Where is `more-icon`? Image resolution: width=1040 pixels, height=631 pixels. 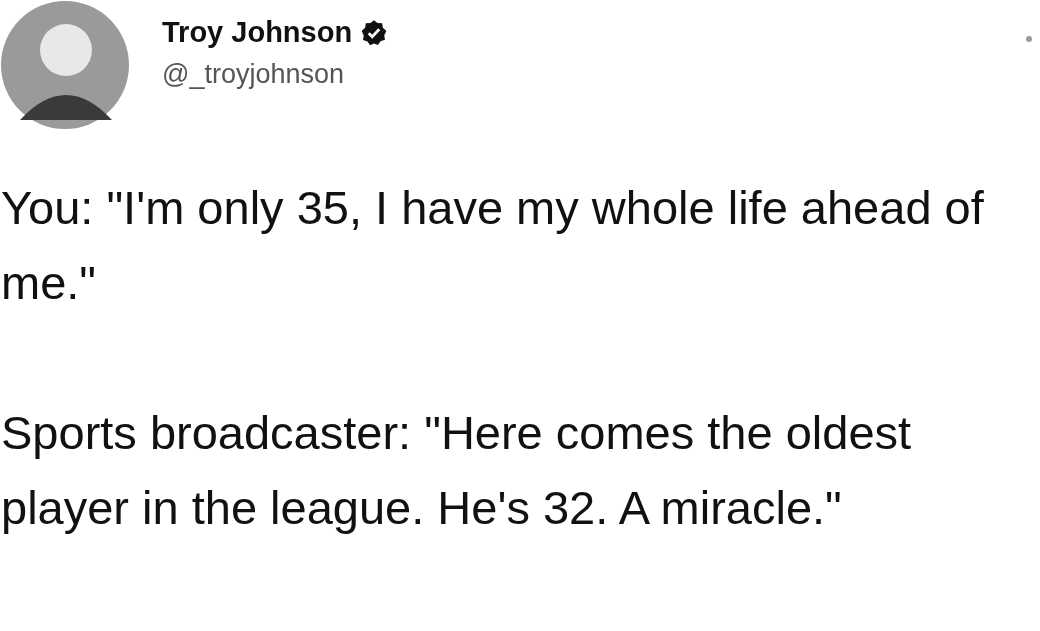
more-icon is located at coordinates (1029, 39).